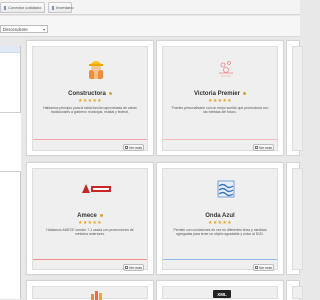 This screenshot has width=320, height=300. I want to click on chevron-down-icon: ▾, so click(43, 29).